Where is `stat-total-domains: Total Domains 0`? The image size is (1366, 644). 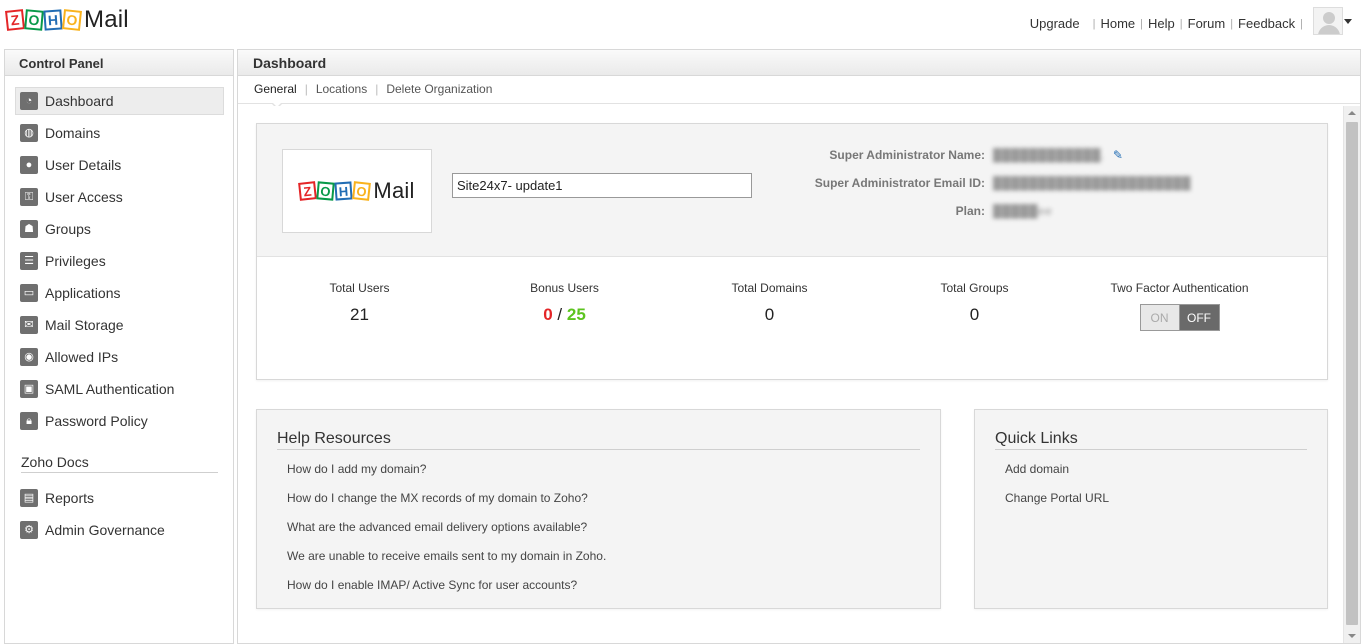 stat-total-domains: Total Domains 0 is located at coordinates (769, 318).